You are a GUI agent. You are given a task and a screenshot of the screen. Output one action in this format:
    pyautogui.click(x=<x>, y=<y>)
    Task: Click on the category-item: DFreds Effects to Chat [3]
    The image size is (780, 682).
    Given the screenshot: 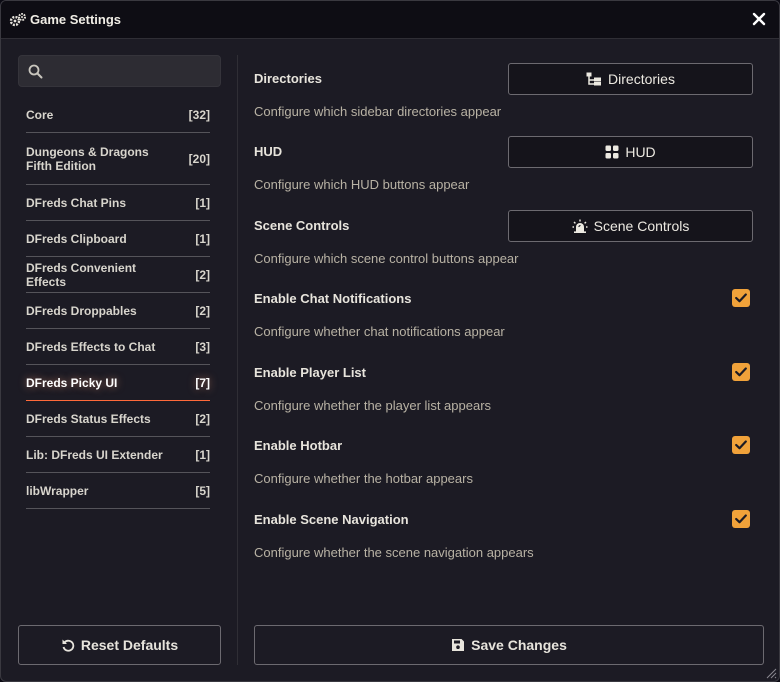 What is the action you would take?
    pyautogui.click(x=118, y=347)
    